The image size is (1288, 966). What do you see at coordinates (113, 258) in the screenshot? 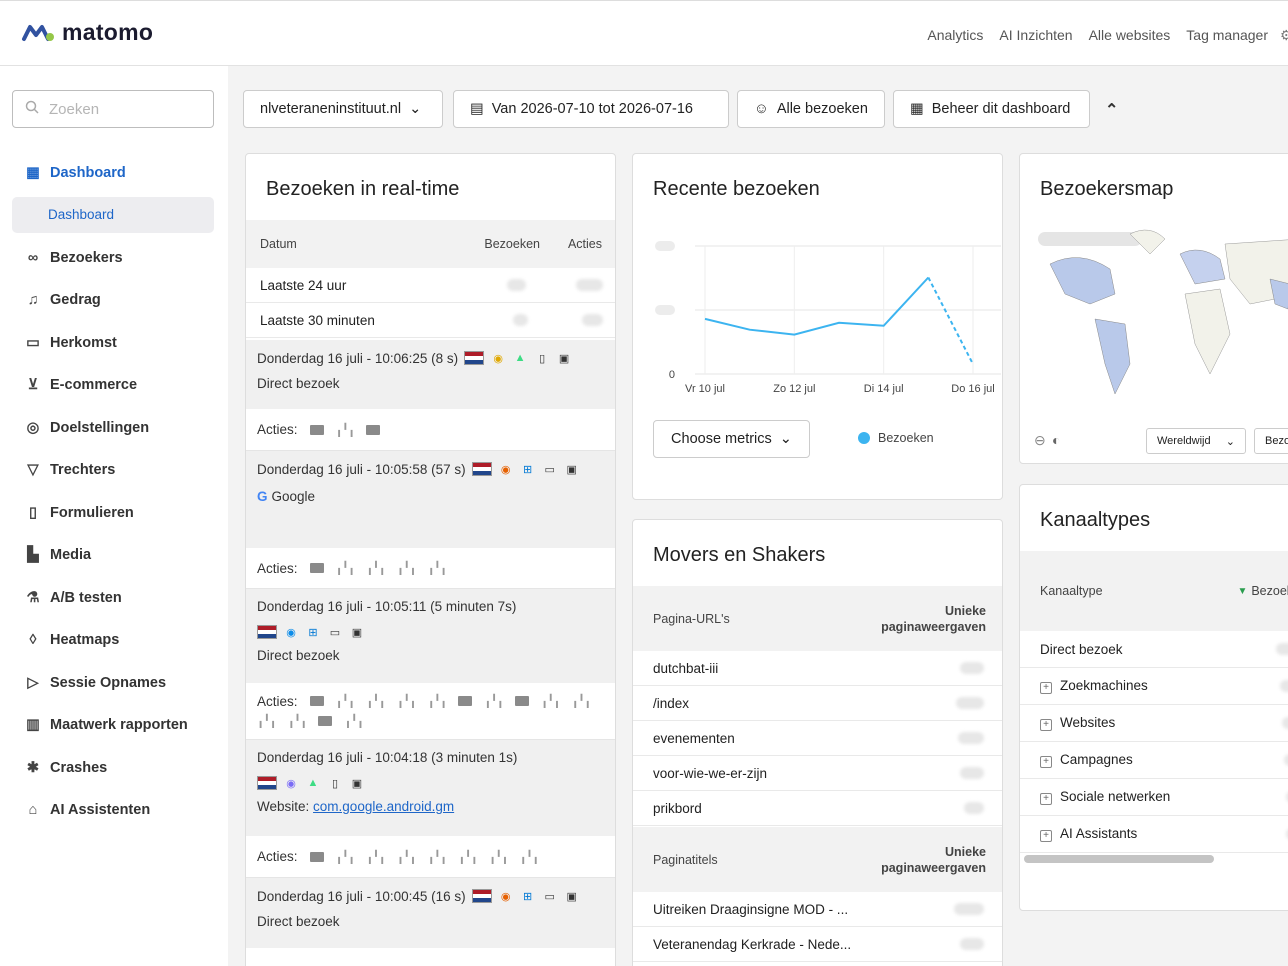
I see `sidebar-item-bezoekers: ∞ Bezoekers` at bounding box center [113, 258].